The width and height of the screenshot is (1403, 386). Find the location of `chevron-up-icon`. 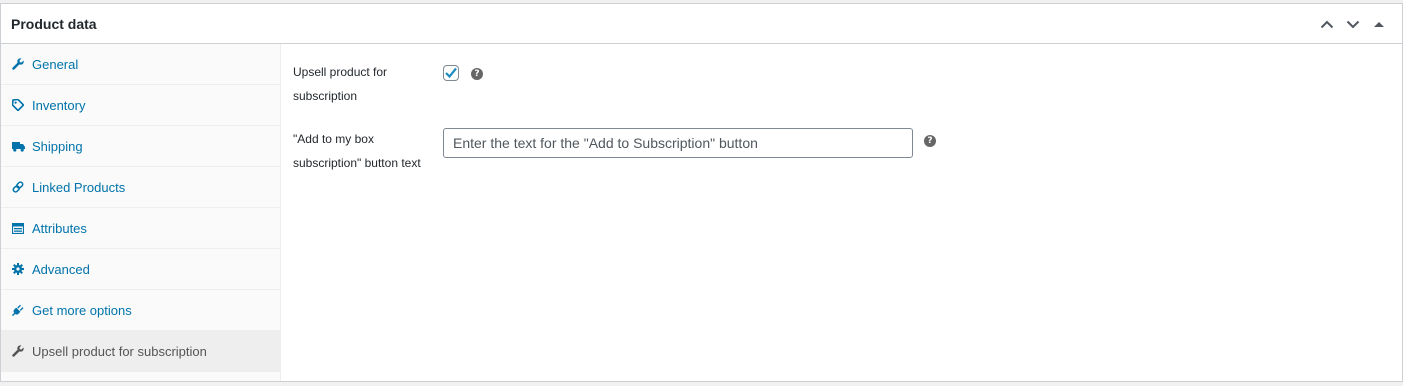

chevron-up-icon is located at coordinates (1327, 24).